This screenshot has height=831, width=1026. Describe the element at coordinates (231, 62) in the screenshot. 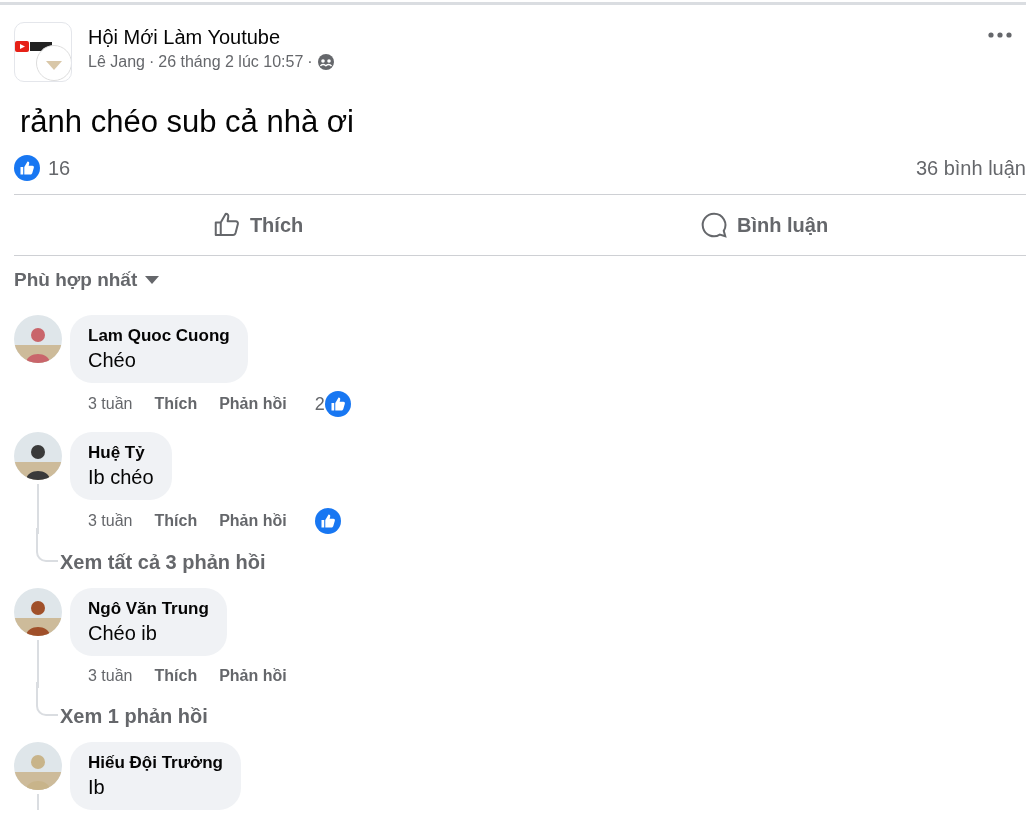

I see `post-time: 26 tháng 2 lúc 10:57` at that location.